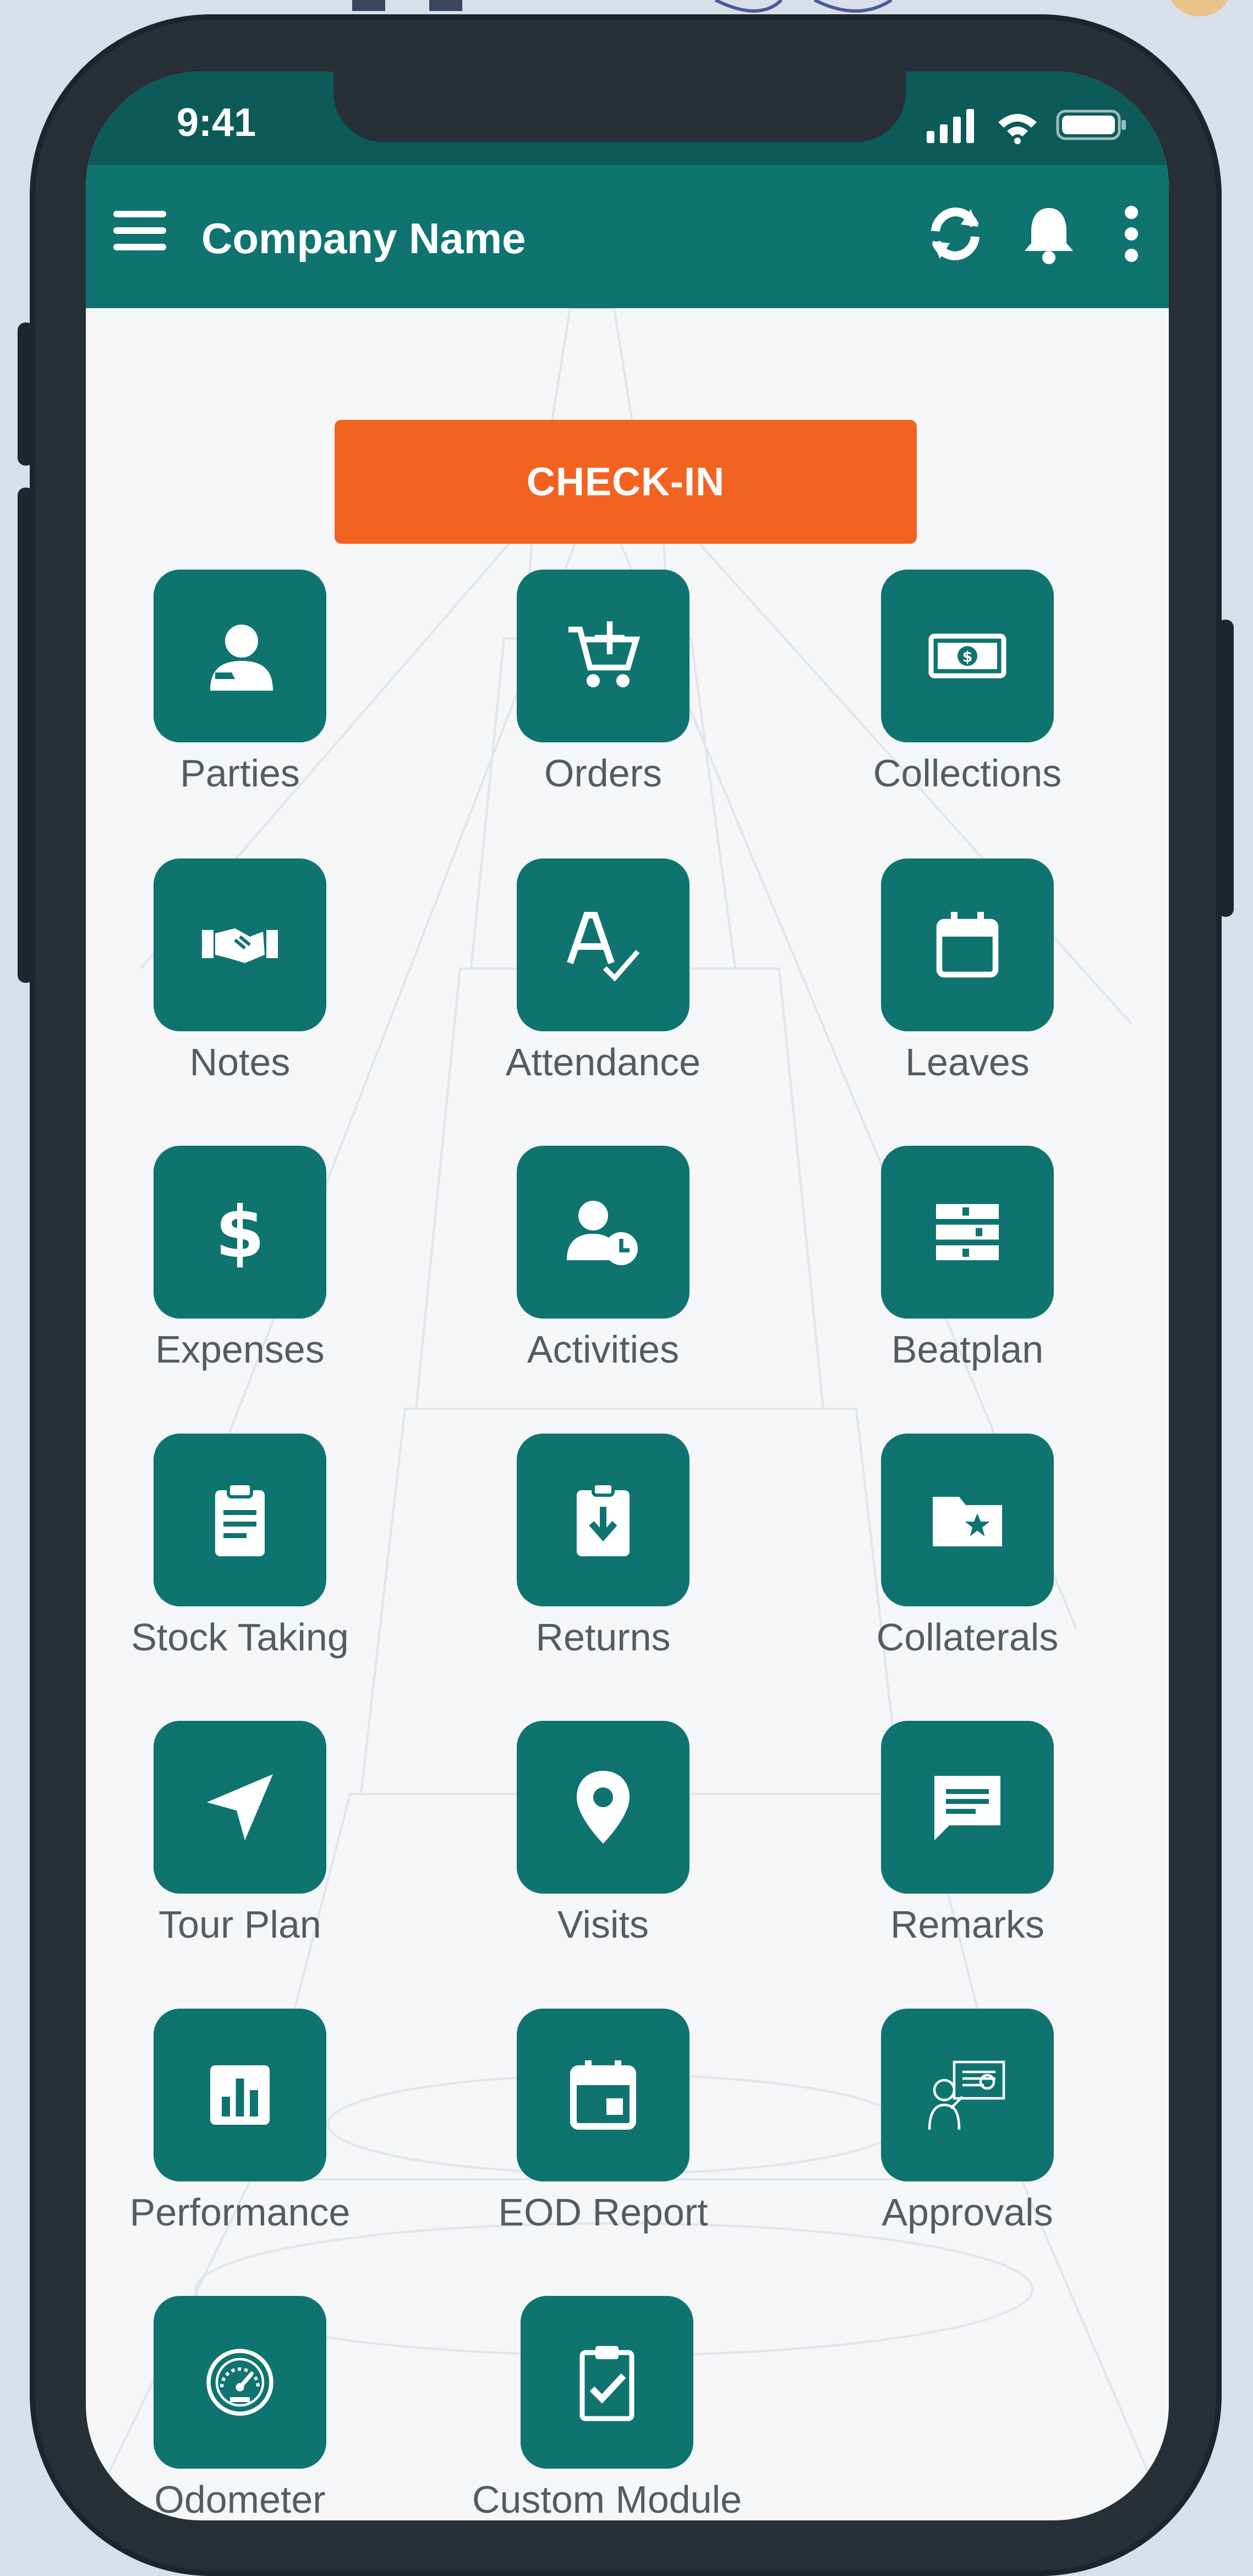 The width and height of the screenshot is (1253, 2576). What do you see at coordinates (240, 2212) in the screenshot?
I see `module-label: Performance` at bounding box center [240, 2212].